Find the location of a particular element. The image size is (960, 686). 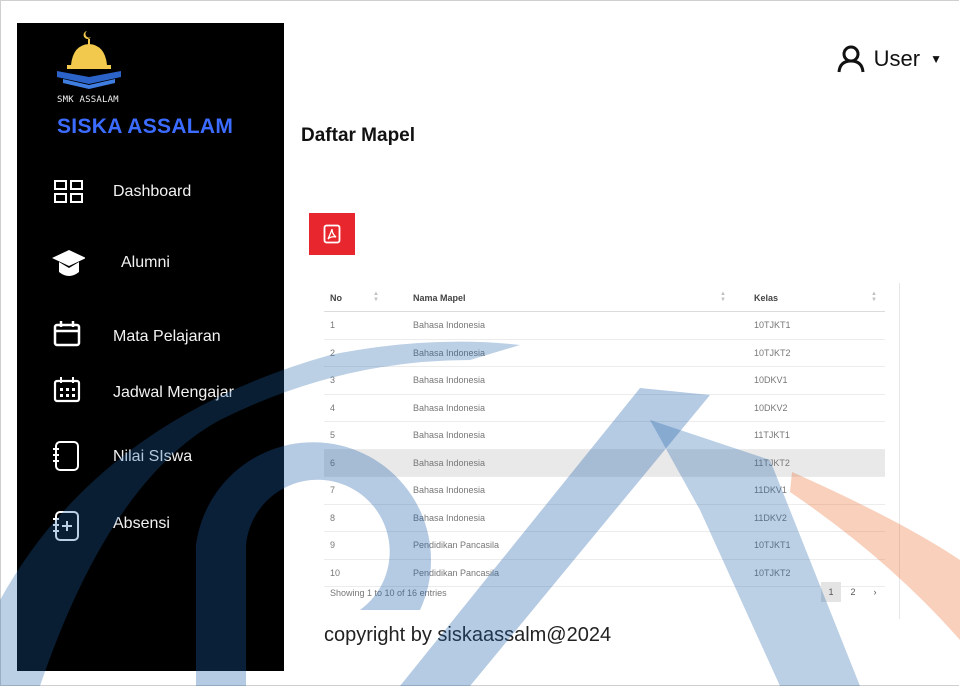

logo-caption: SMK ASSALAM is located at coordinates (88, 100).